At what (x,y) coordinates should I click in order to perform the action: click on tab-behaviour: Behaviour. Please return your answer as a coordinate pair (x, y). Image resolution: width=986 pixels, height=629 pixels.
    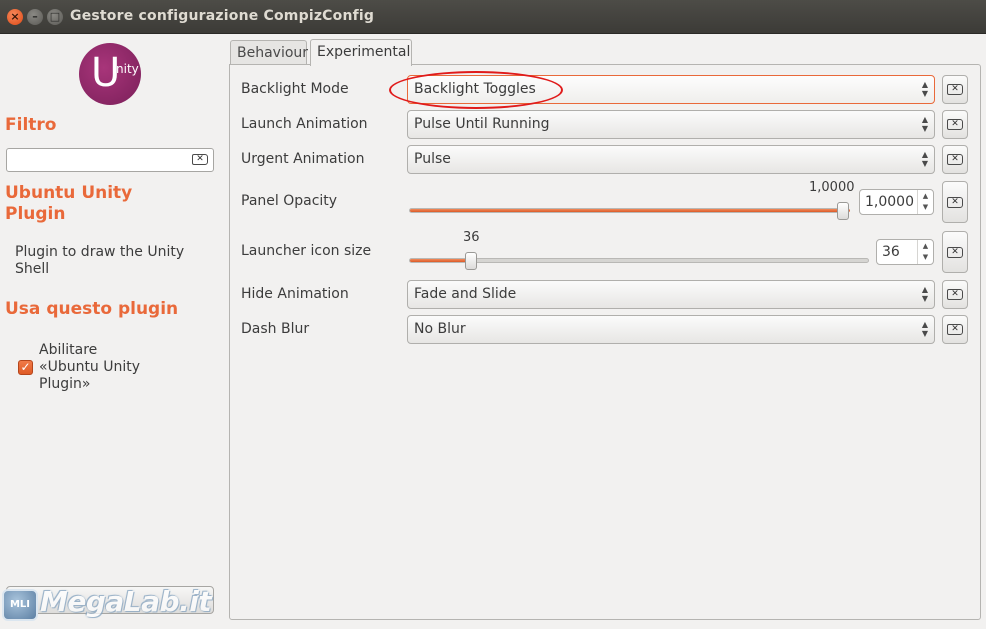
    Looking at the image, I should click on (269, 52).